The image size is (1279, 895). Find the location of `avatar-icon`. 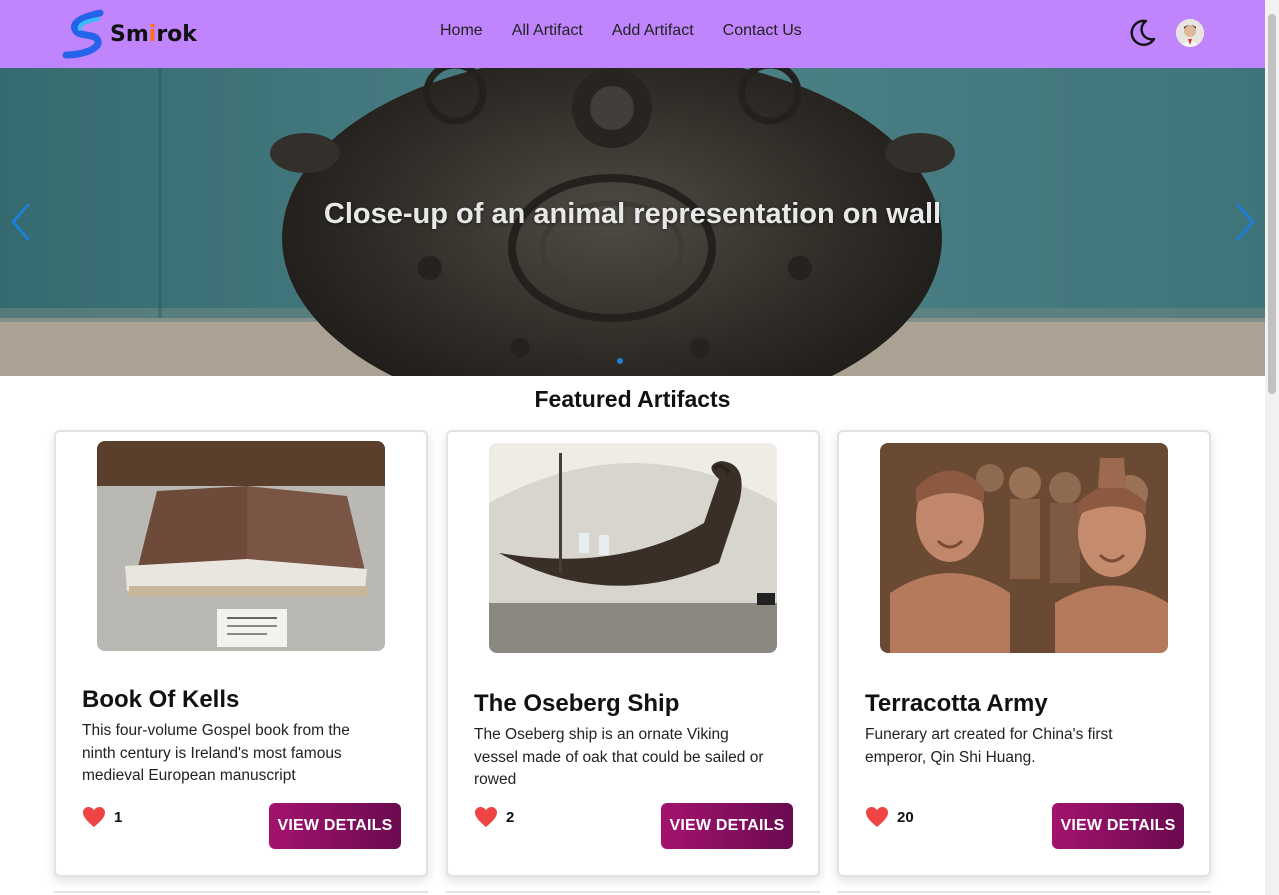

avatar-icon is located at coordinates (1190, 33).